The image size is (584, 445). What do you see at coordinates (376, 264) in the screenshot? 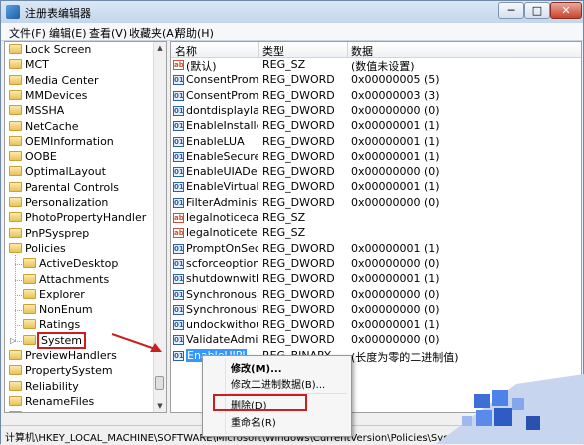
I see `table-row: 01 scforceoption REG_DWORD 0x00000000 (0)` at bounding box center [376, 264].